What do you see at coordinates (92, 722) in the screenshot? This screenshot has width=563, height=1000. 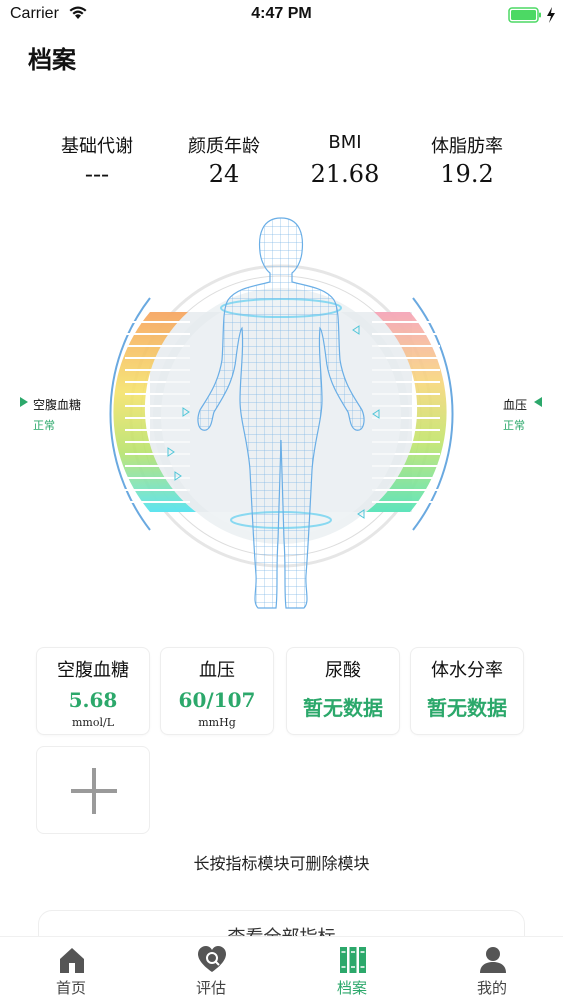 I see `card-unit: mmol/L` at bounding box center [92, 722].